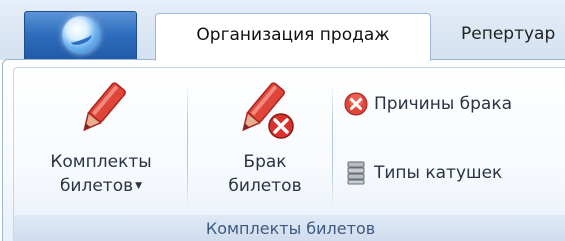 The image size is (565, 241). Describe the element at coordinates (101, 162) in the screenshot. I see `ticket-sets-label-line1: Комплекты` at that location.